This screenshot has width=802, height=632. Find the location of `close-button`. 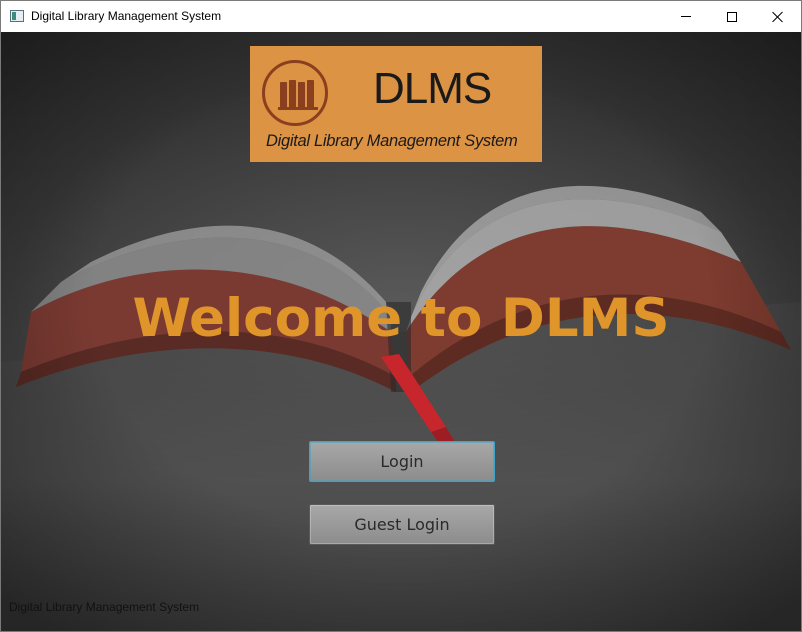

close-button is located at coordinates (778, 16).